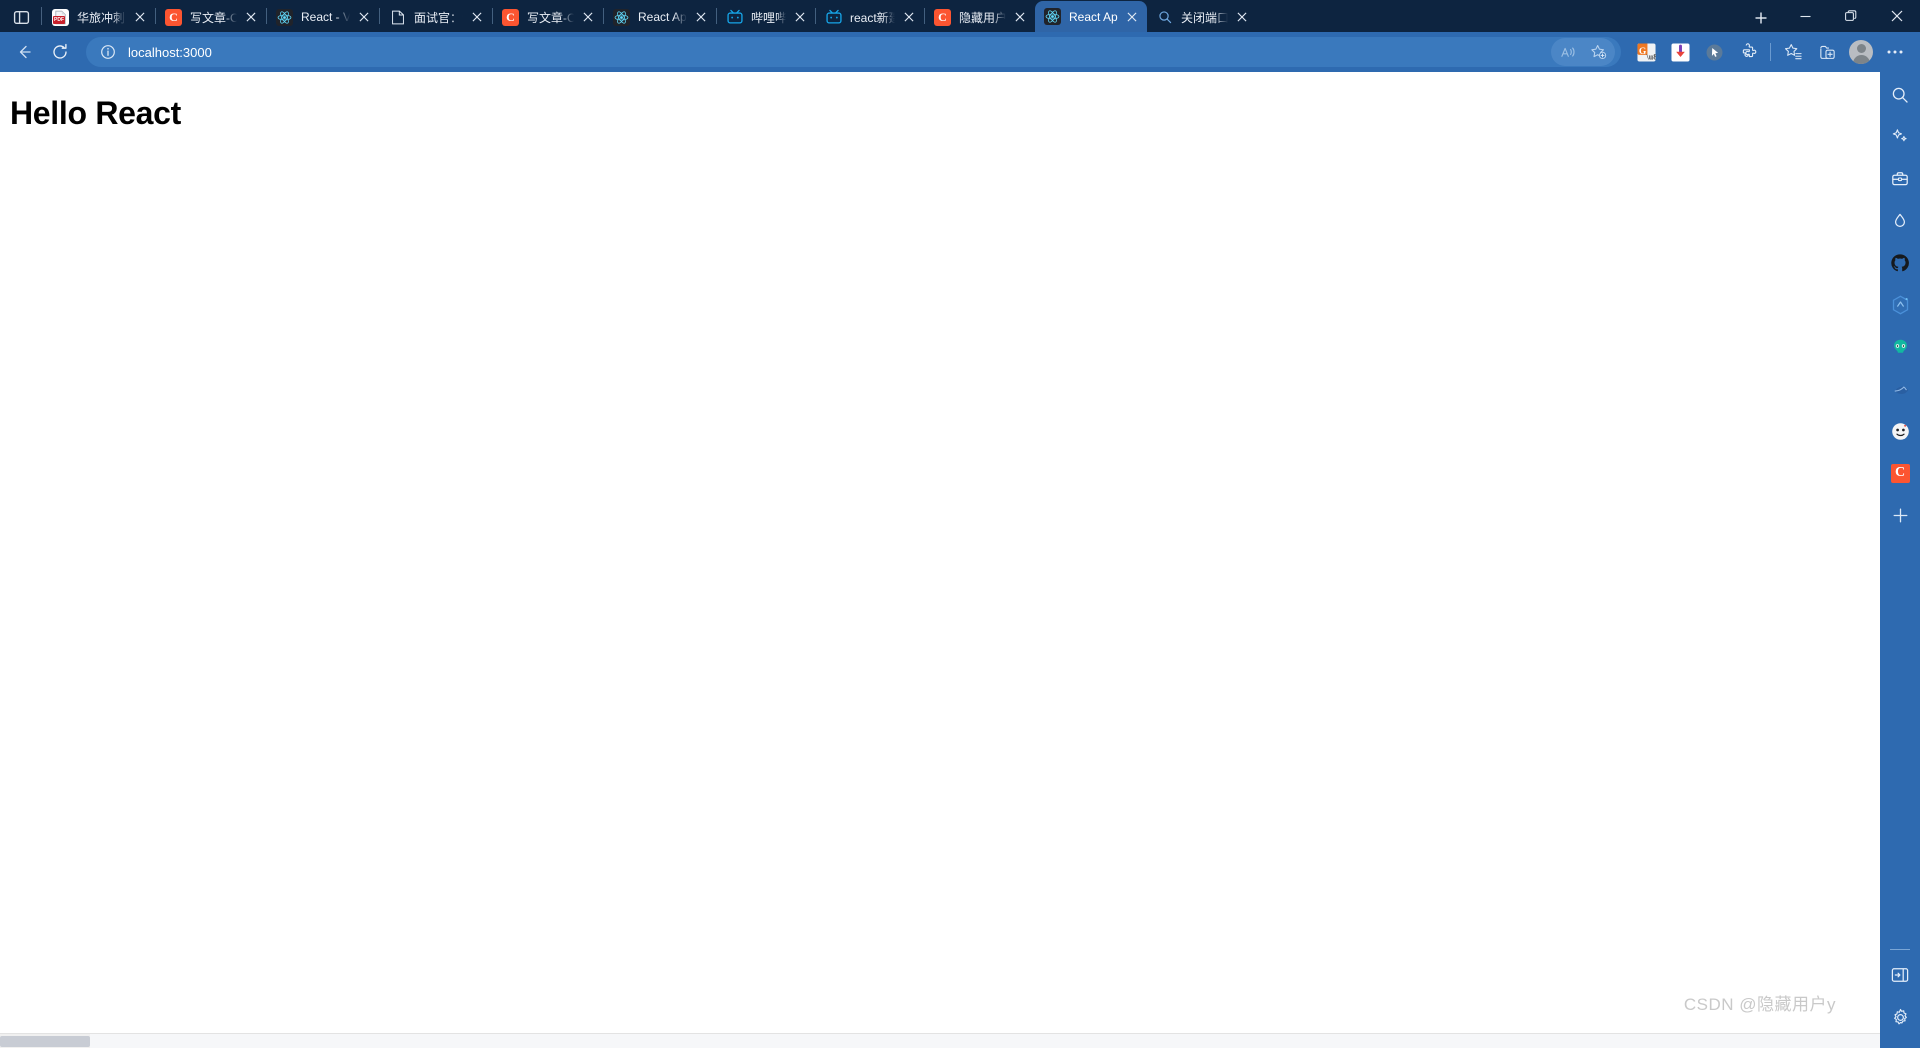 The height and width of the screenshot is (1048, 1920). Describe the element at coordinates (1748, 52) in the screenshot. I see `extensions-puzzle-icon` at that location.